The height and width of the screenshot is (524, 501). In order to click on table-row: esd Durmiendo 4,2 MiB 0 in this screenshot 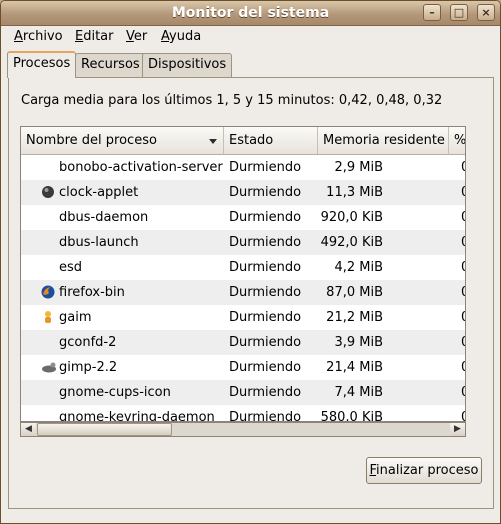, I will do `click(243, 267)`.